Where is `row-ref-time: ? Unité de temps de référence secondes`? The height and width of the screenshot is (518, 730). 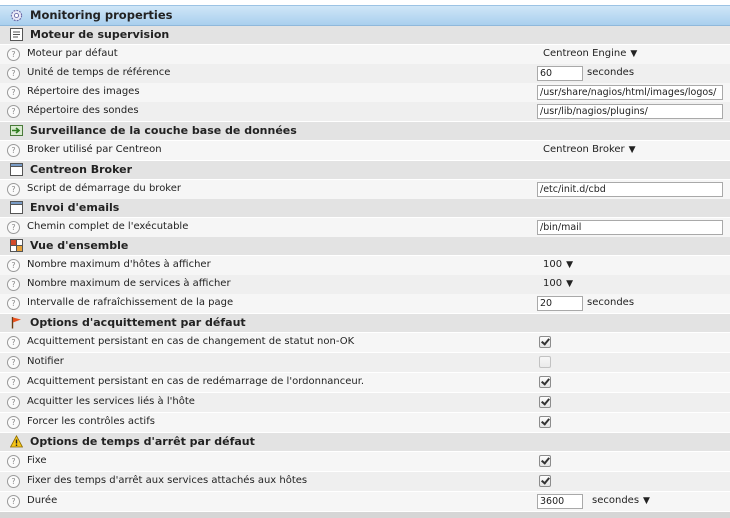
row-ref-time: ? Unité de temps de référence secondes is located at coordinates (365, 74).